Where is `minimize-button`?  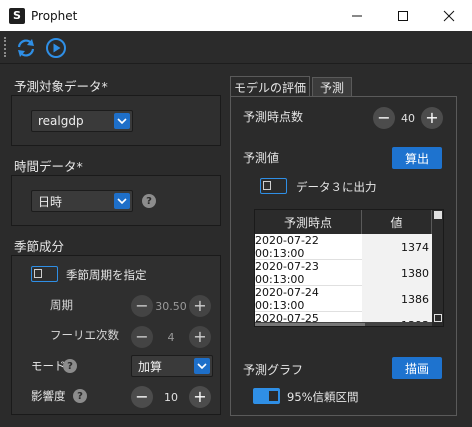 minimize-button is located at coordinates (357, 15).